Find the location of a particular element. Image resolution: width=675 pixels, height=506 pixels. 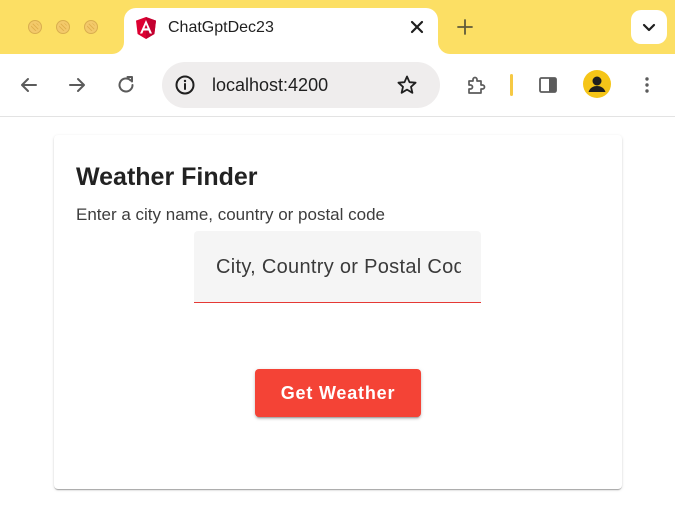

tab-search-button is located at coordinates (649, 27).